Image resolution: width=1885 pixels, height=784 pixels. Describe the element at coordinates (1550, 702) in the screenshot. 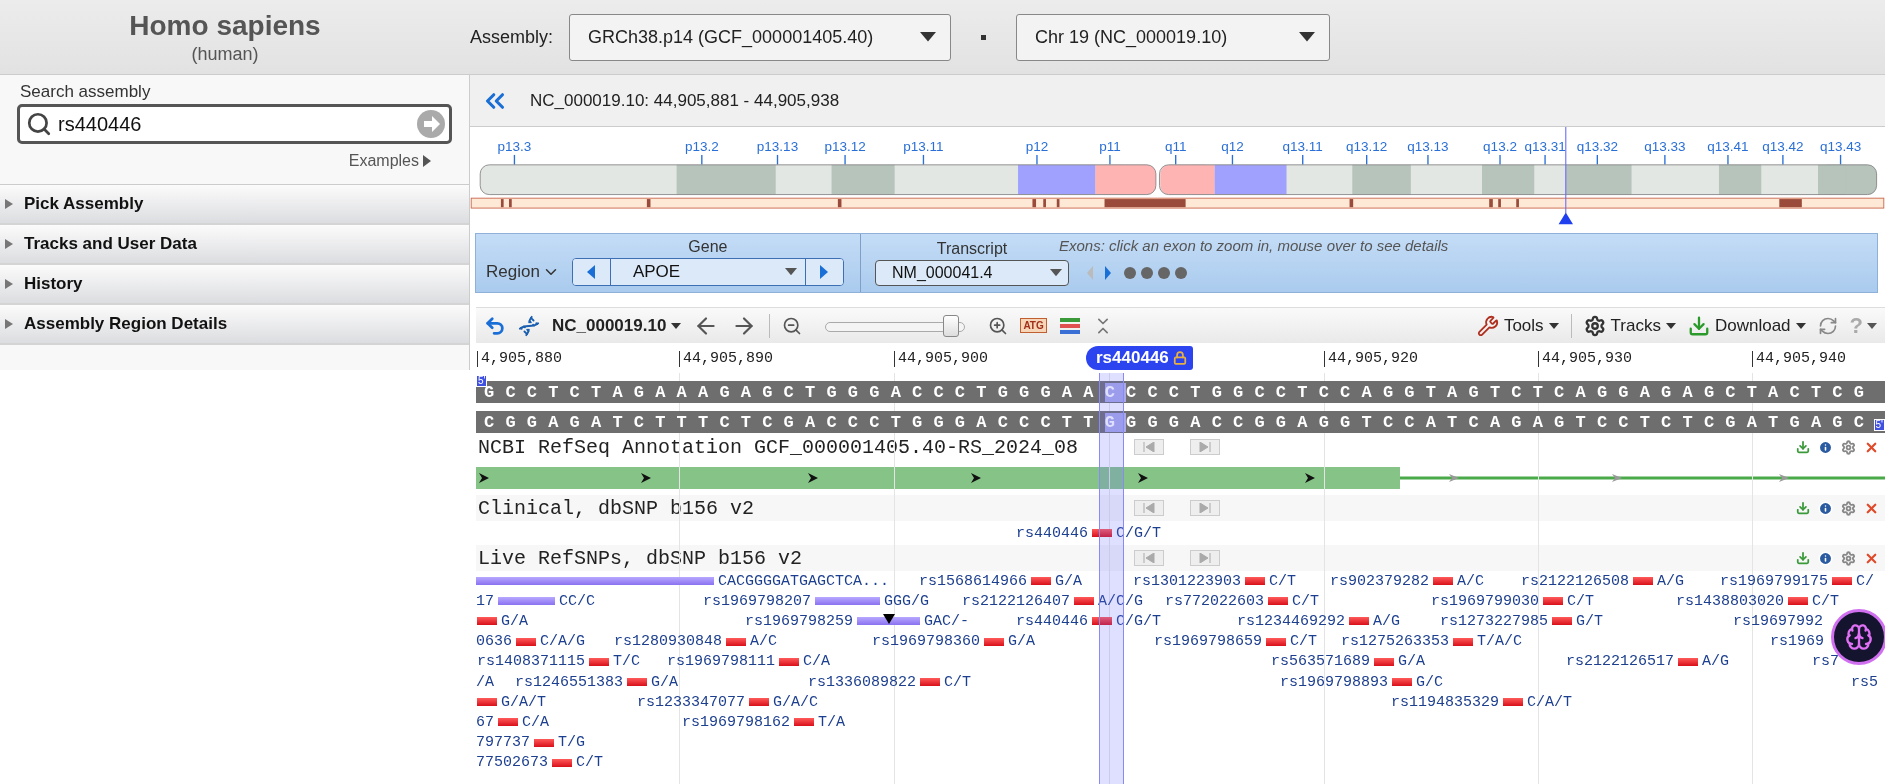

I see `allele-label: C/A/T` at that location.